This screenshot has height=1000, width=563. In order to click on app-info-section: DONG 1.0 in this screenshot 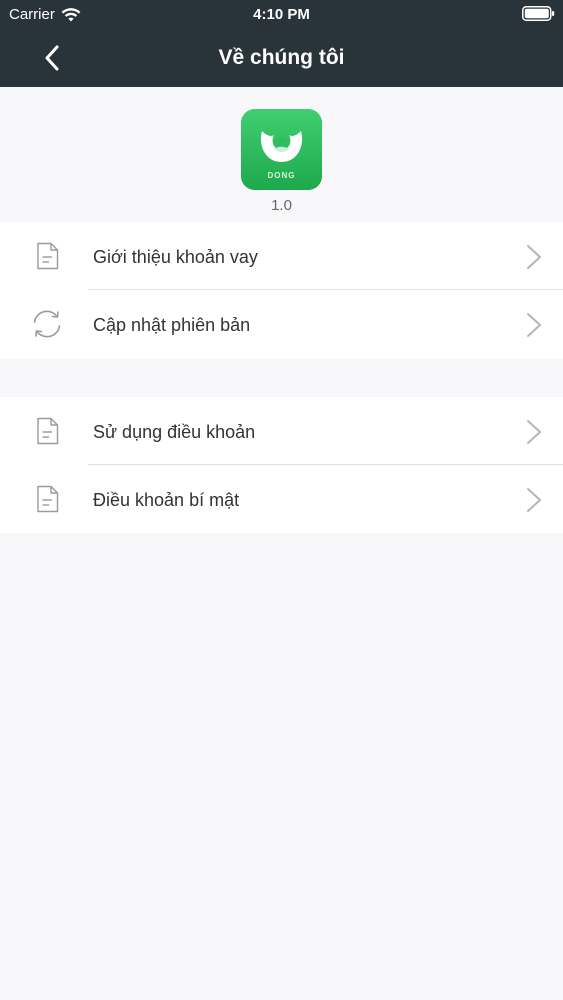, I will do `click(281, 154)`.